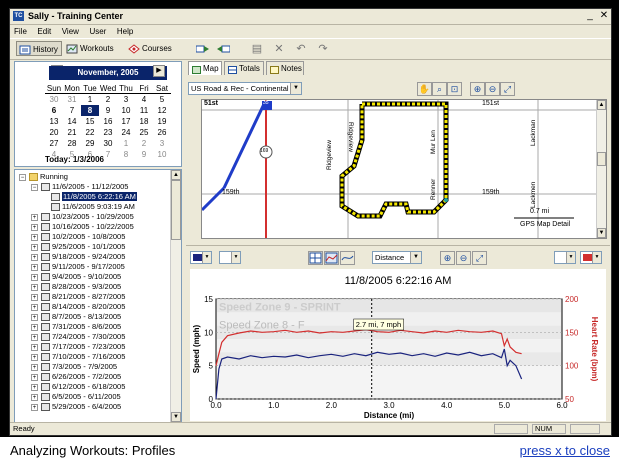 This screenshot has height=476, width=619. Describe the element at coordinates (477, 89) in the screenshot. I see `zoom-in-icon: ⊕` at that location.